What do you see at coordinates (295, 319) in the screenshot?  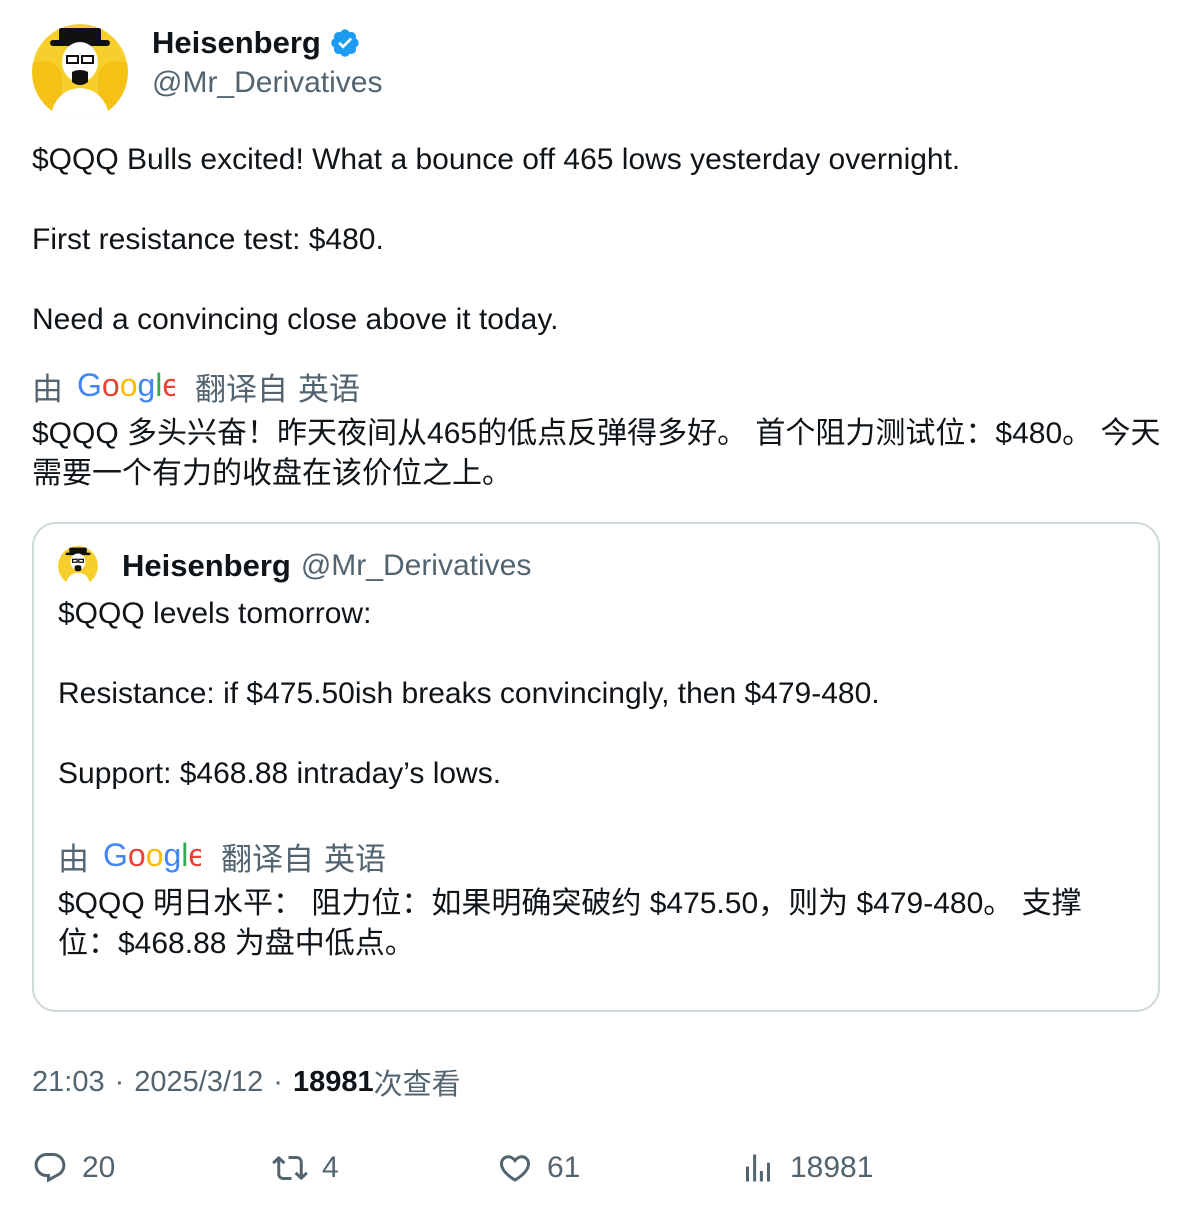 I see `tweet-paragraph: Need a convincing close above it today.` at bounding box center [295, 319].